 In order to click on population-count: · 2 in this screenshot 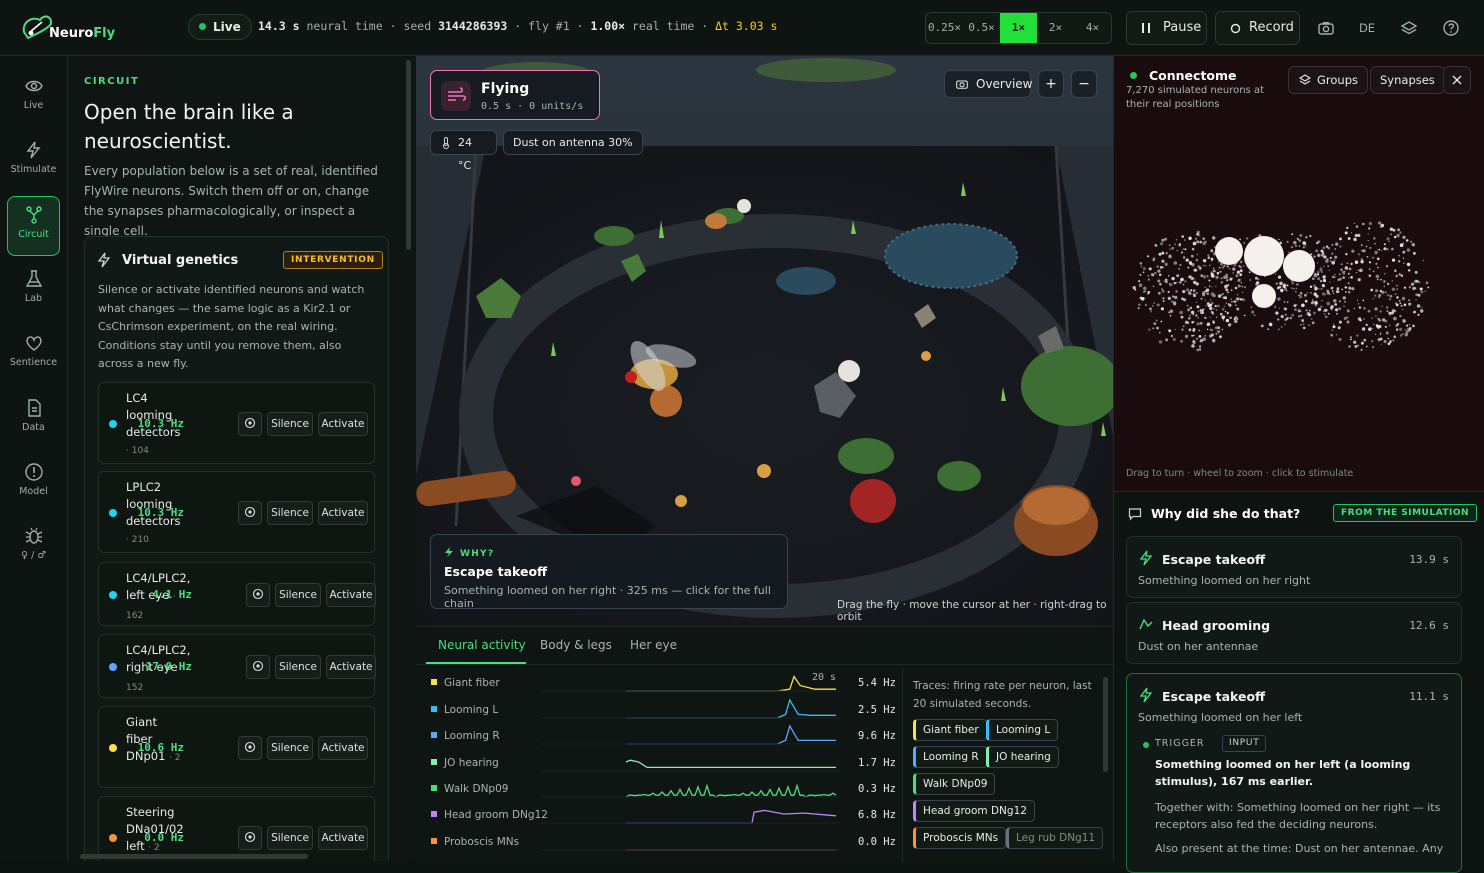, I will do `click(175, 758)`.